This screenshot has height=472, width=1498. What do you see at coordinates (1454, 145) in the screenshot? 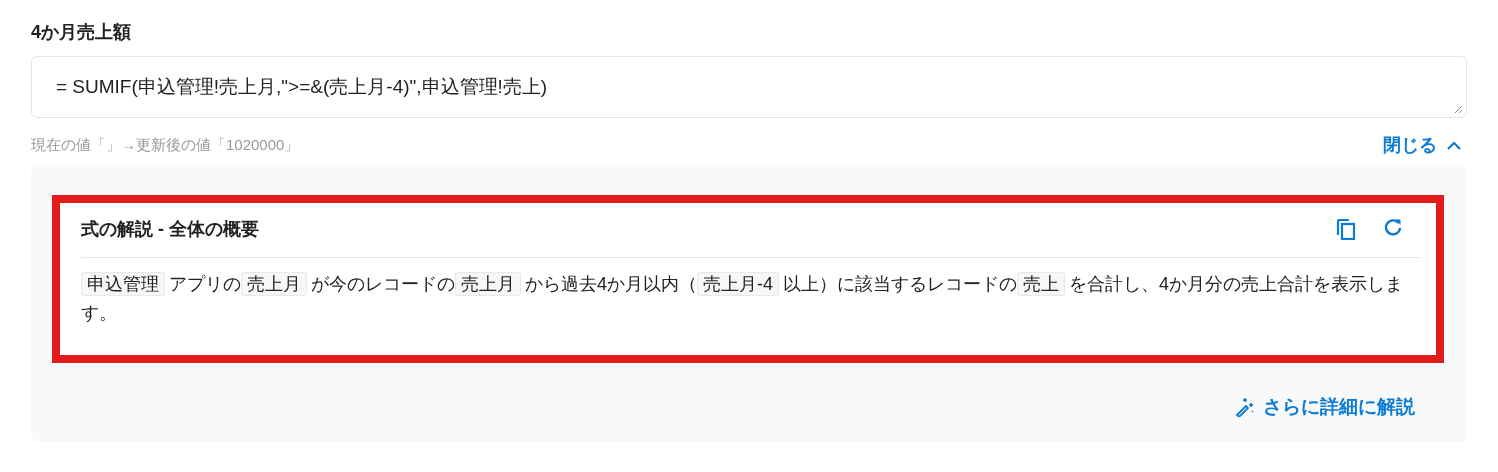
I see `chevron-icon` at bounding box center [1454, 145].